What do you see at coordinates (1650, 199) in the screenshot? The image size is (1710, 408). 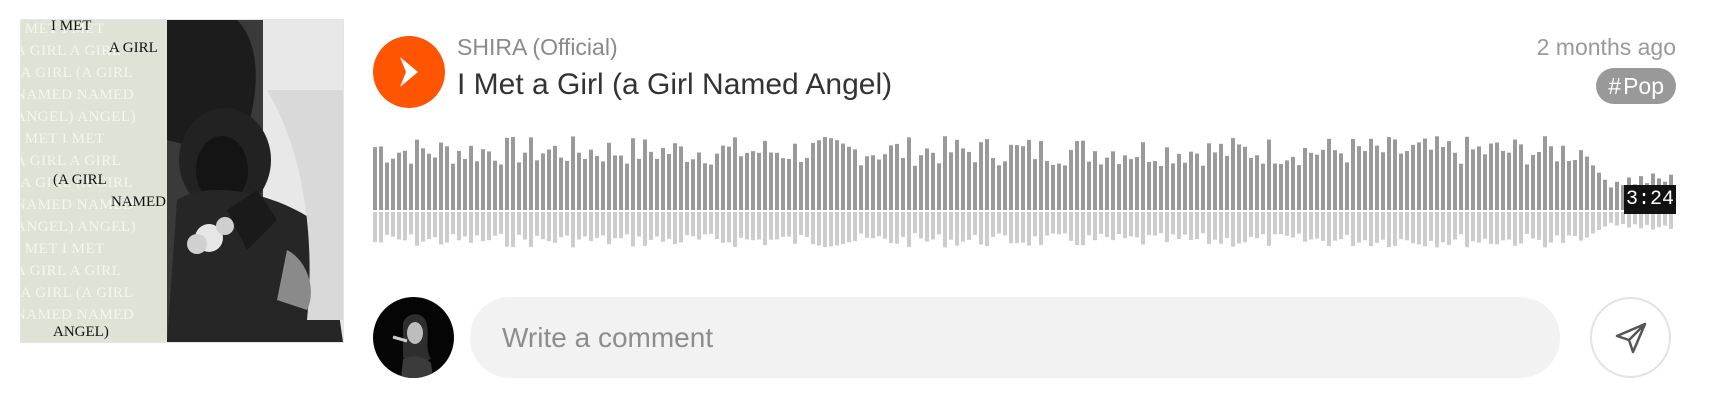 I see `track-duration: 3:24` at bounding box center [1650, 199].